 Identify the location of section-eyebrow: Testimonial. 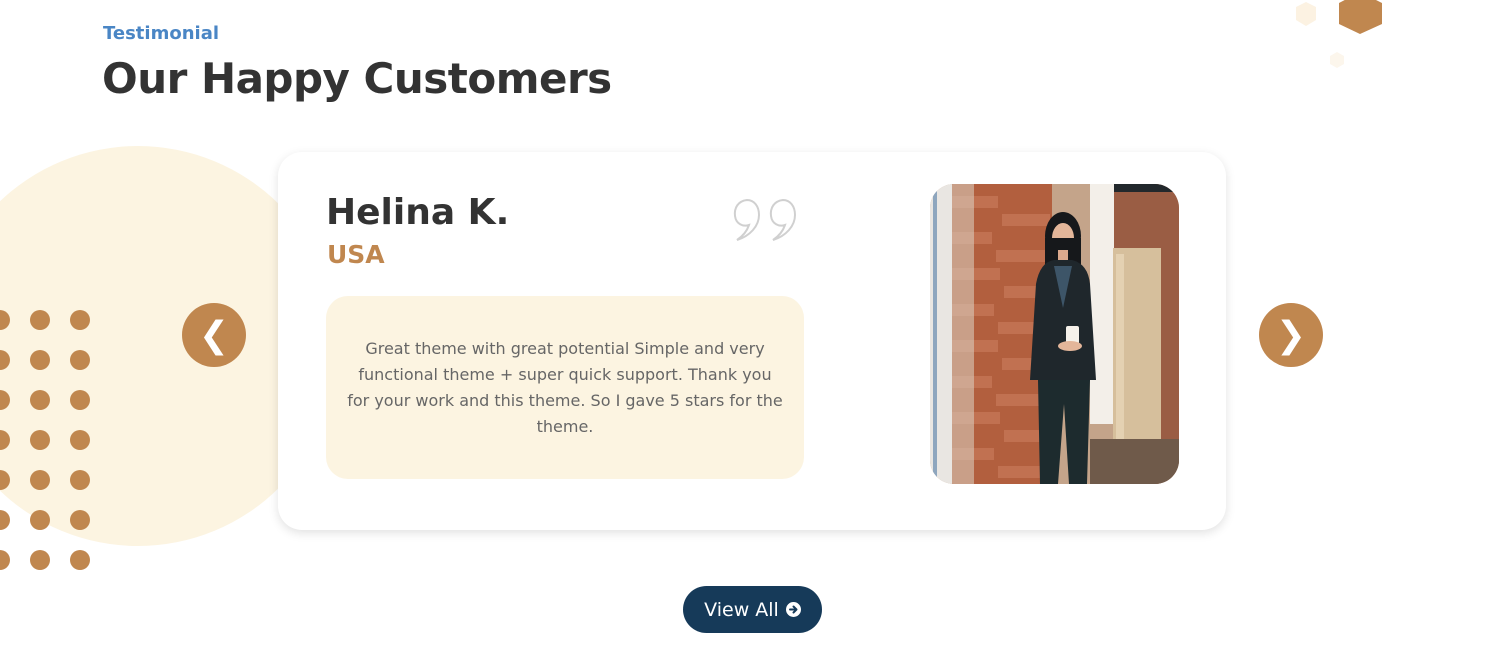
(161, 33).